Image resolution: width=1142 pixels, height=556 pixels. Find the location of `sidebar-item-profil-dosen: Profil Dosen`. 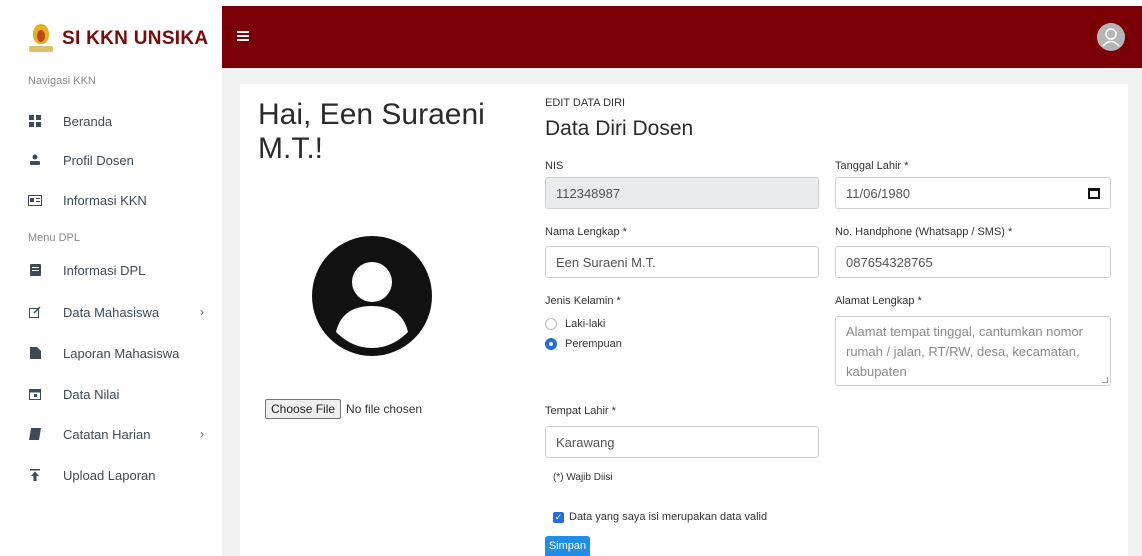

sidebar-item-profil-dosen: Profil Dosen is located at coordinates (118, 160).